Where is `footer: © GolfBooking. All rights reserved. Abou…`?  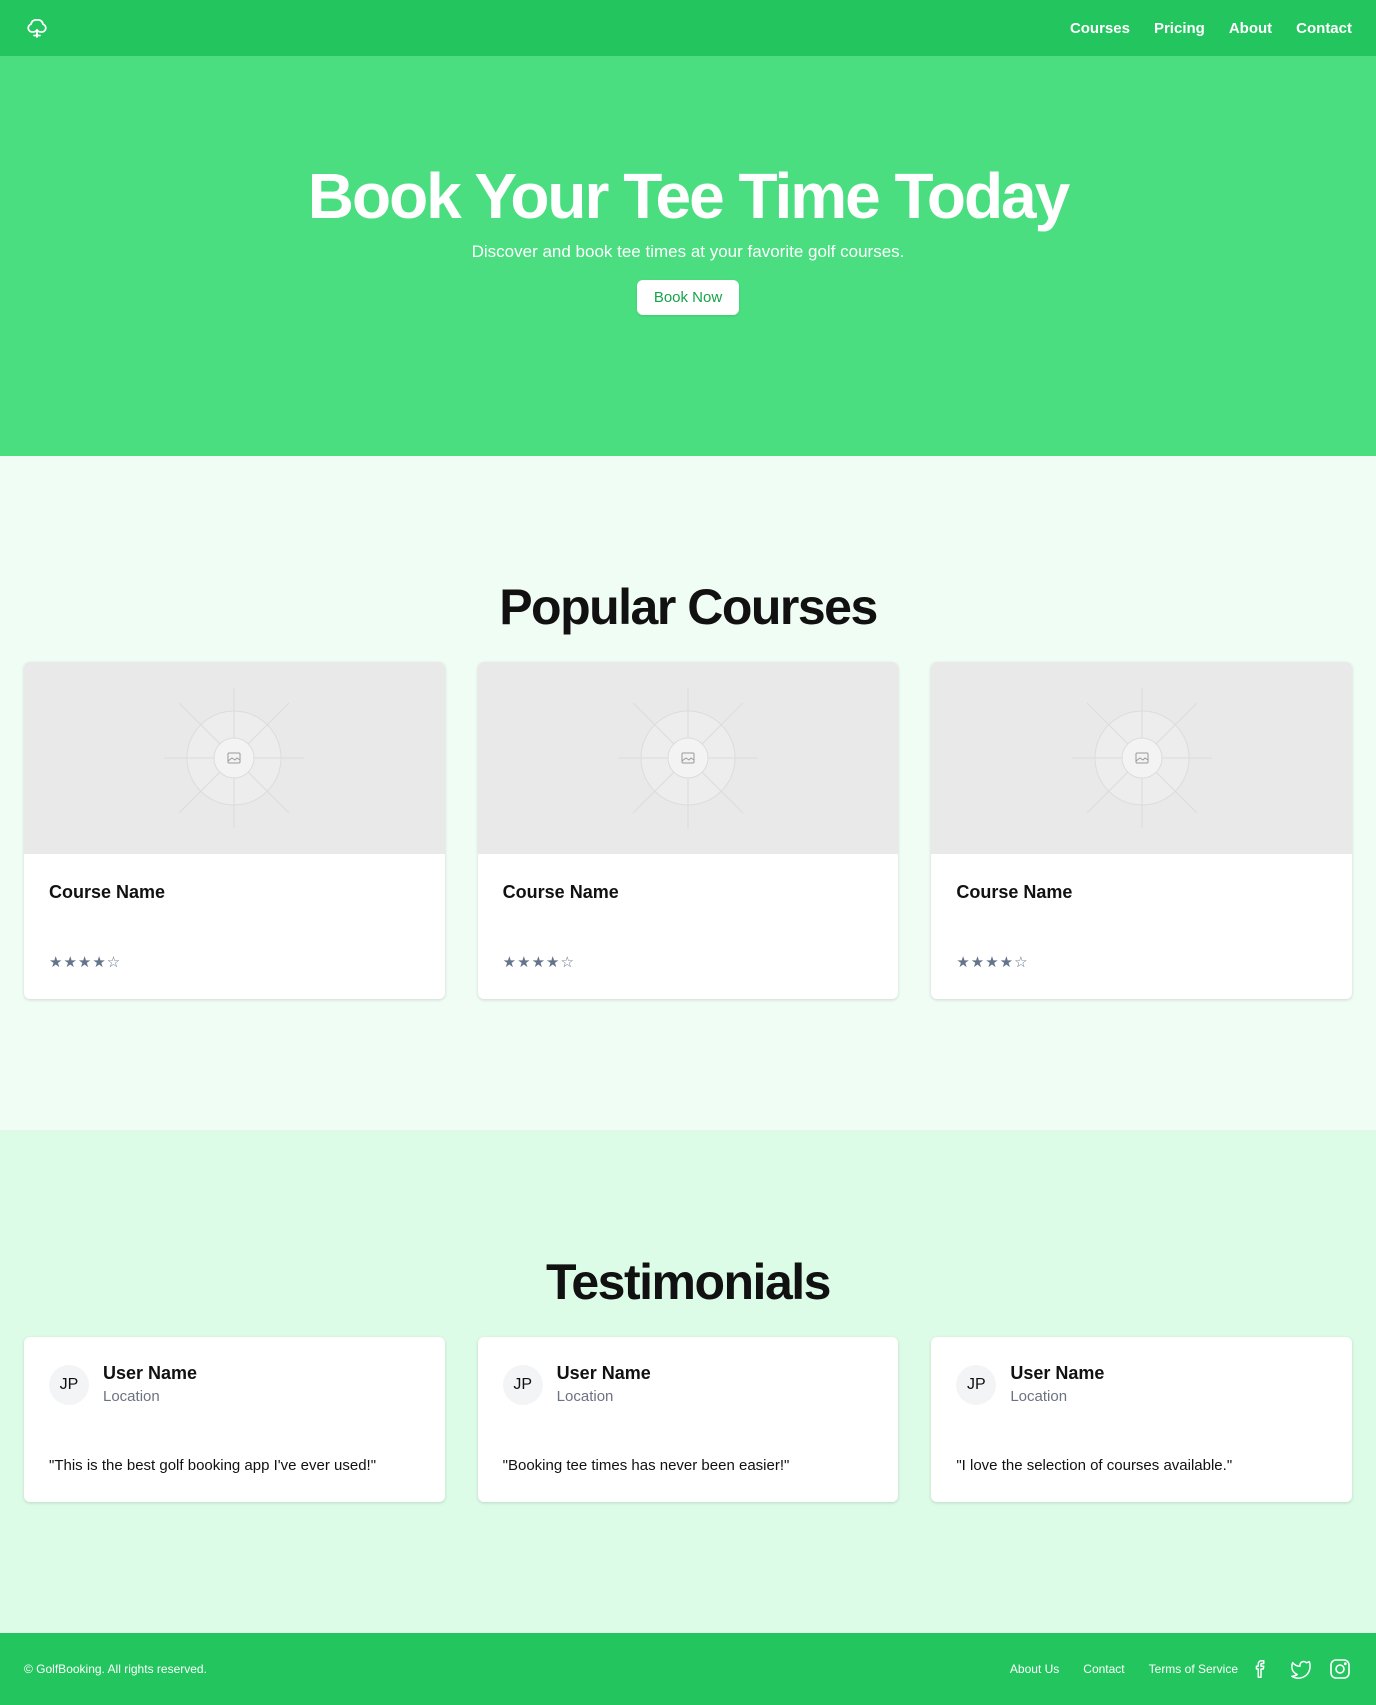 footer: © GolfBooking. All rights reserved. Abou… is located at coordinates (688, 1669).